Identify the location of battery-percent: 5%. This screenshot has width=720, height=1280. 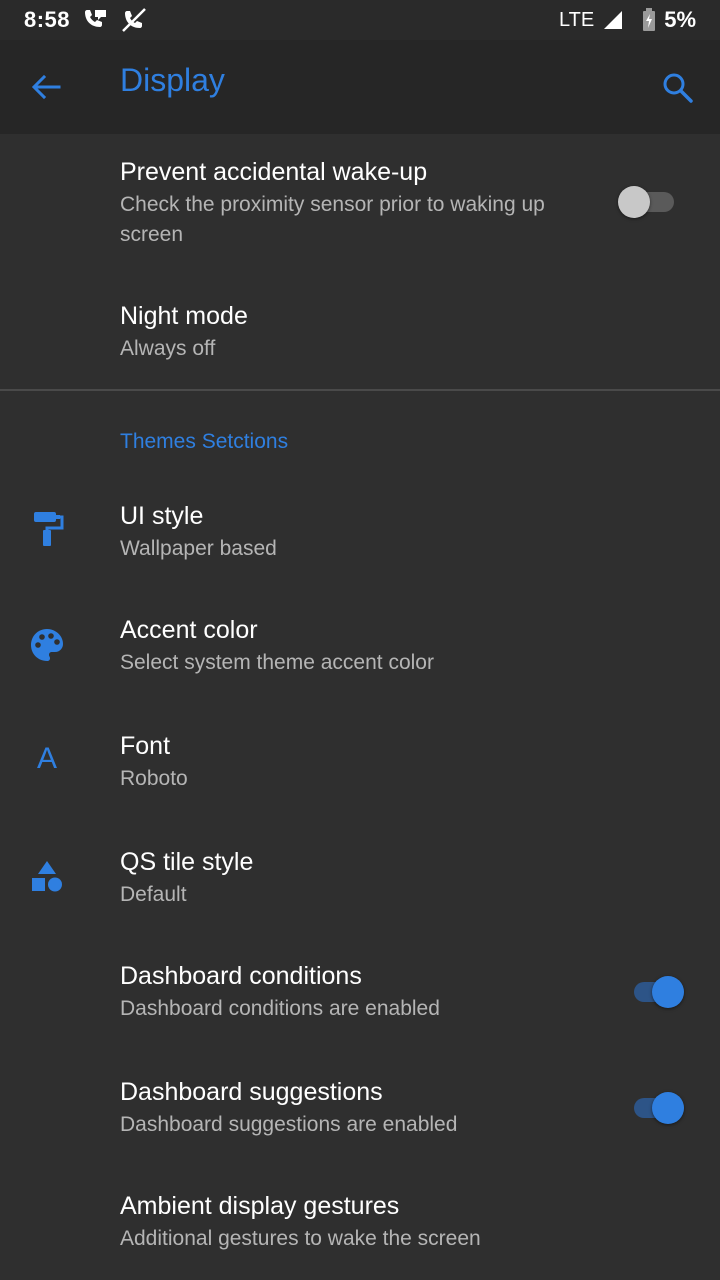
(680, 19).